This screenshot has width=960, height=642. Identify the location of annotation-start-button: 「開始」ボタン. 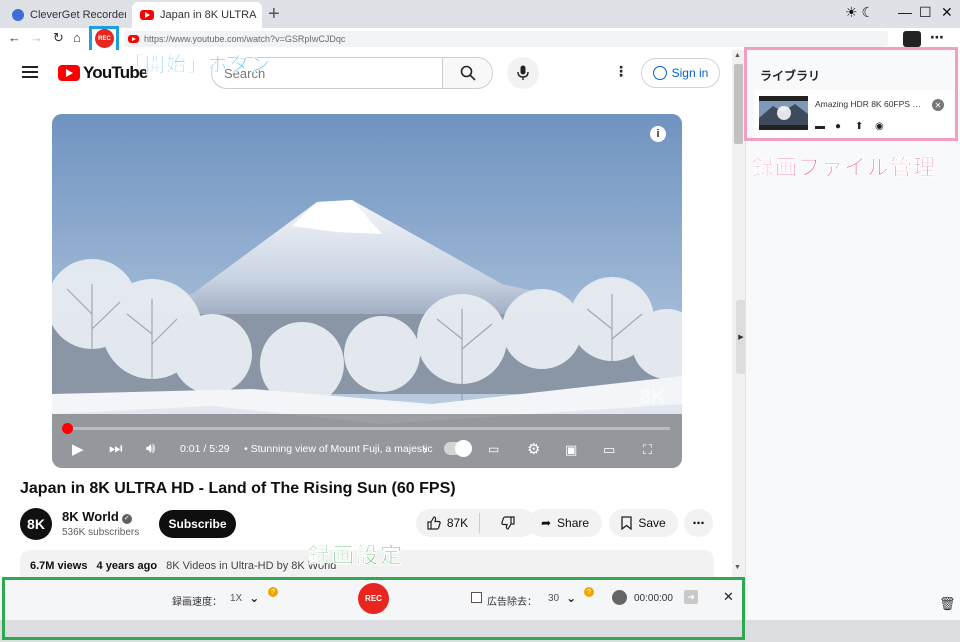
(197, 65).